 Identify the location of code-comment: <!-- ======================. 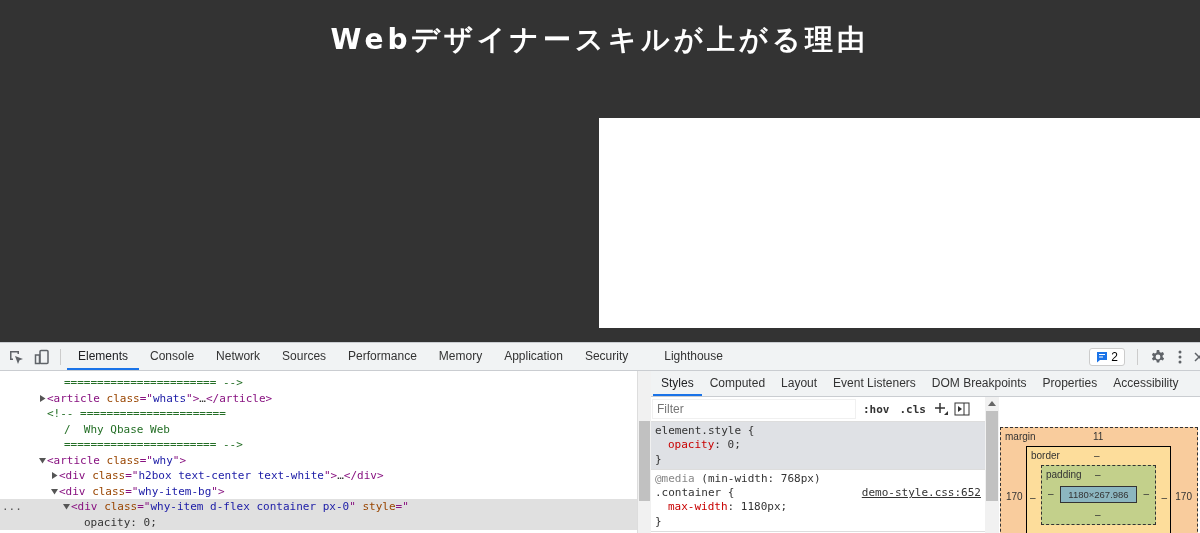
(136, 414).